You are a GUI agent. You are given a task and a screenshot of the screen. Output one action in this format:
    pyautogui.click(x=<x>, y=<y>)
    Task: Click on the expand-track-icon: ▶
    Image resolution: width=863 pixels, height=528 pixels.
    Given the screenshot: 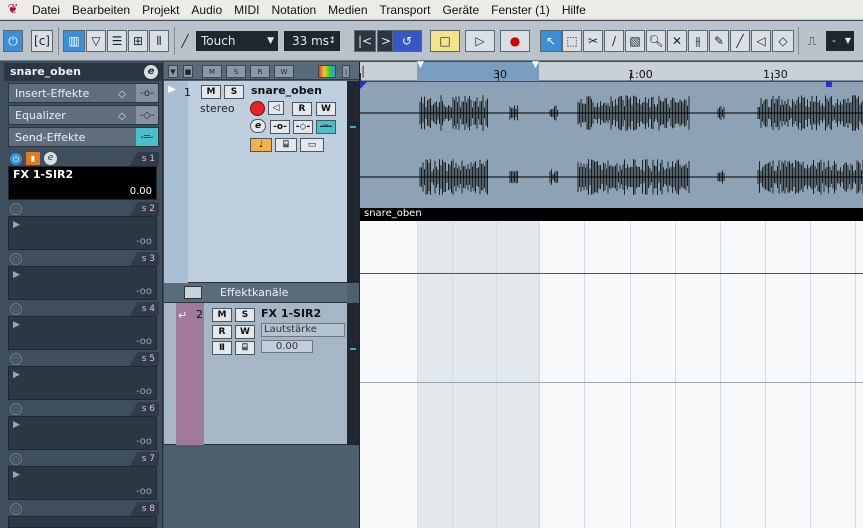 What is the action you would take?
    pyautogui.click(x=172, y=89)
    